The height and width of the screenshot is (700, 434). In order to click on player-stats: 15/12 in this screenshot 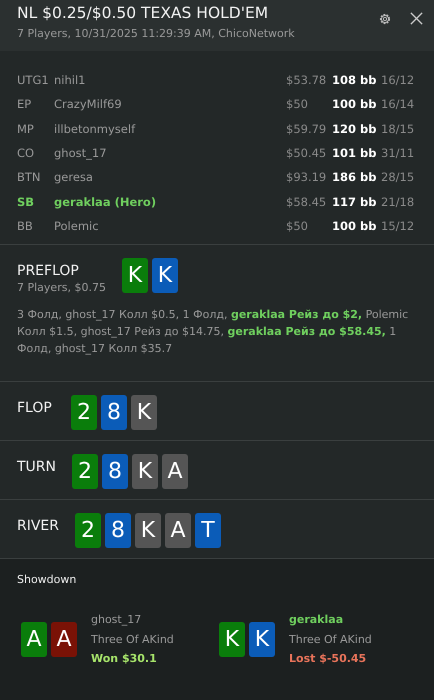, I will do `click(397, 225)`.